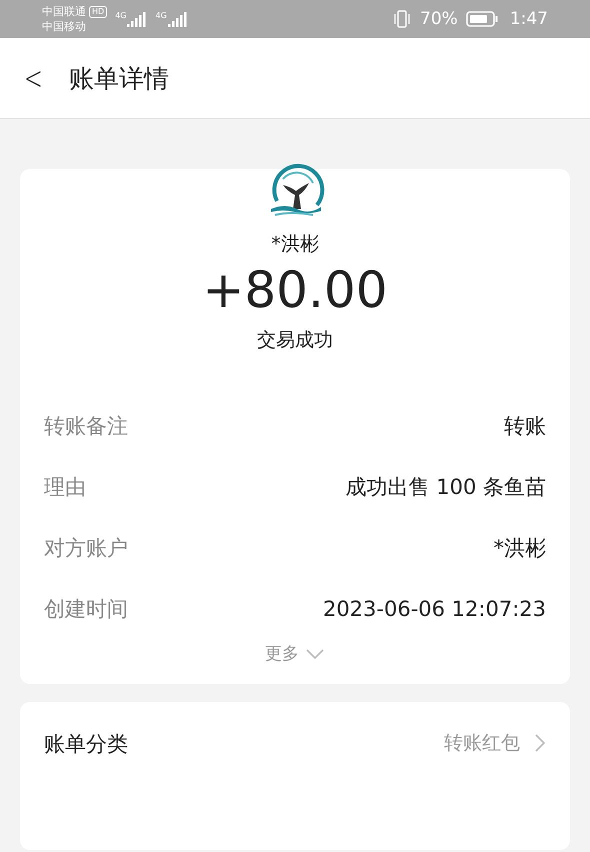  What do you see at coordinates (295, 340) in the screenshot?
I see `transaction-status: 交易成功` at bounding box center [295, 340].